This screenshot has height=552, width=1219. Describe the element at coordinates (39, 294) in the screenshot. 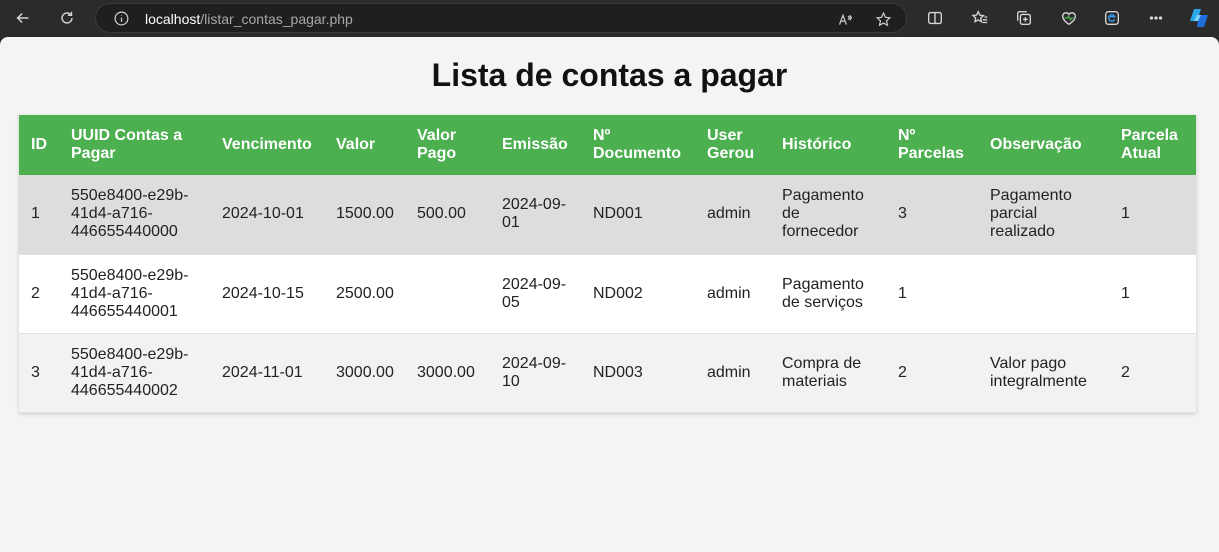

I see `cell-id: 2` at that location.